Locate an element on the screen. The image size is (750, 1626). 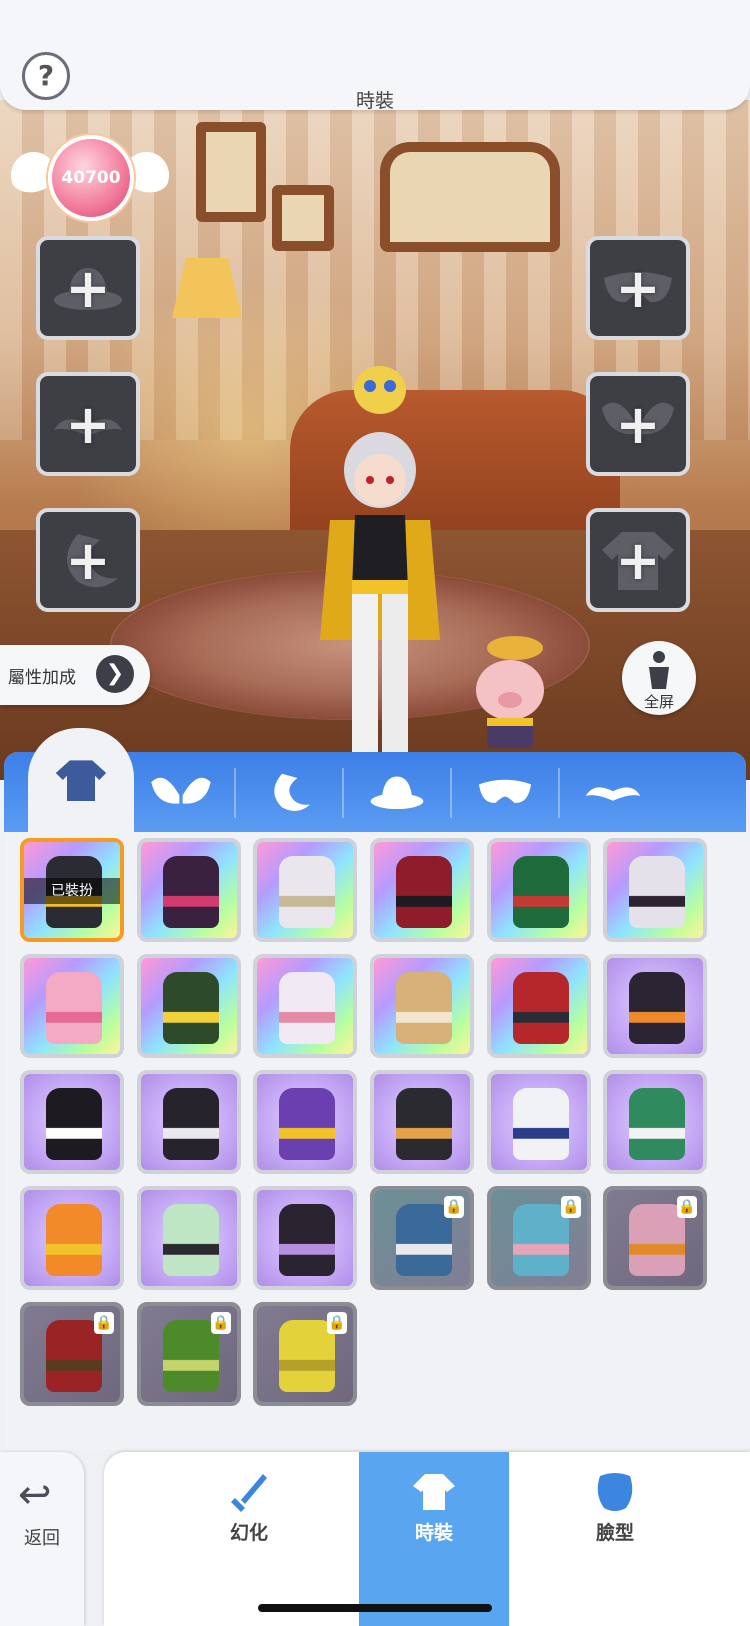
hat-slot: + is located at coordinates (88, 288).